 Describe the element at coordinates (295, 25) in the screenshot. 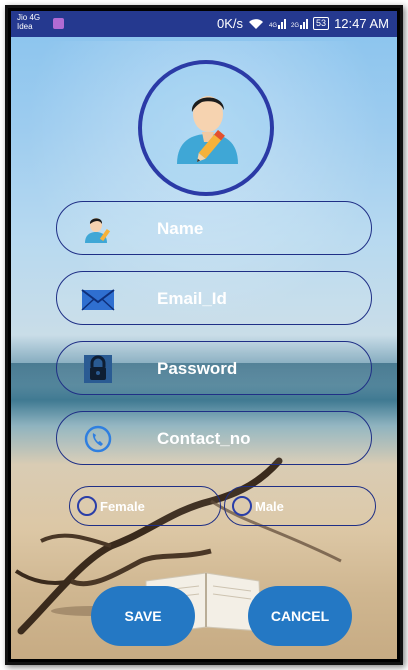

I see `signal2-tech: 2G` at that location.